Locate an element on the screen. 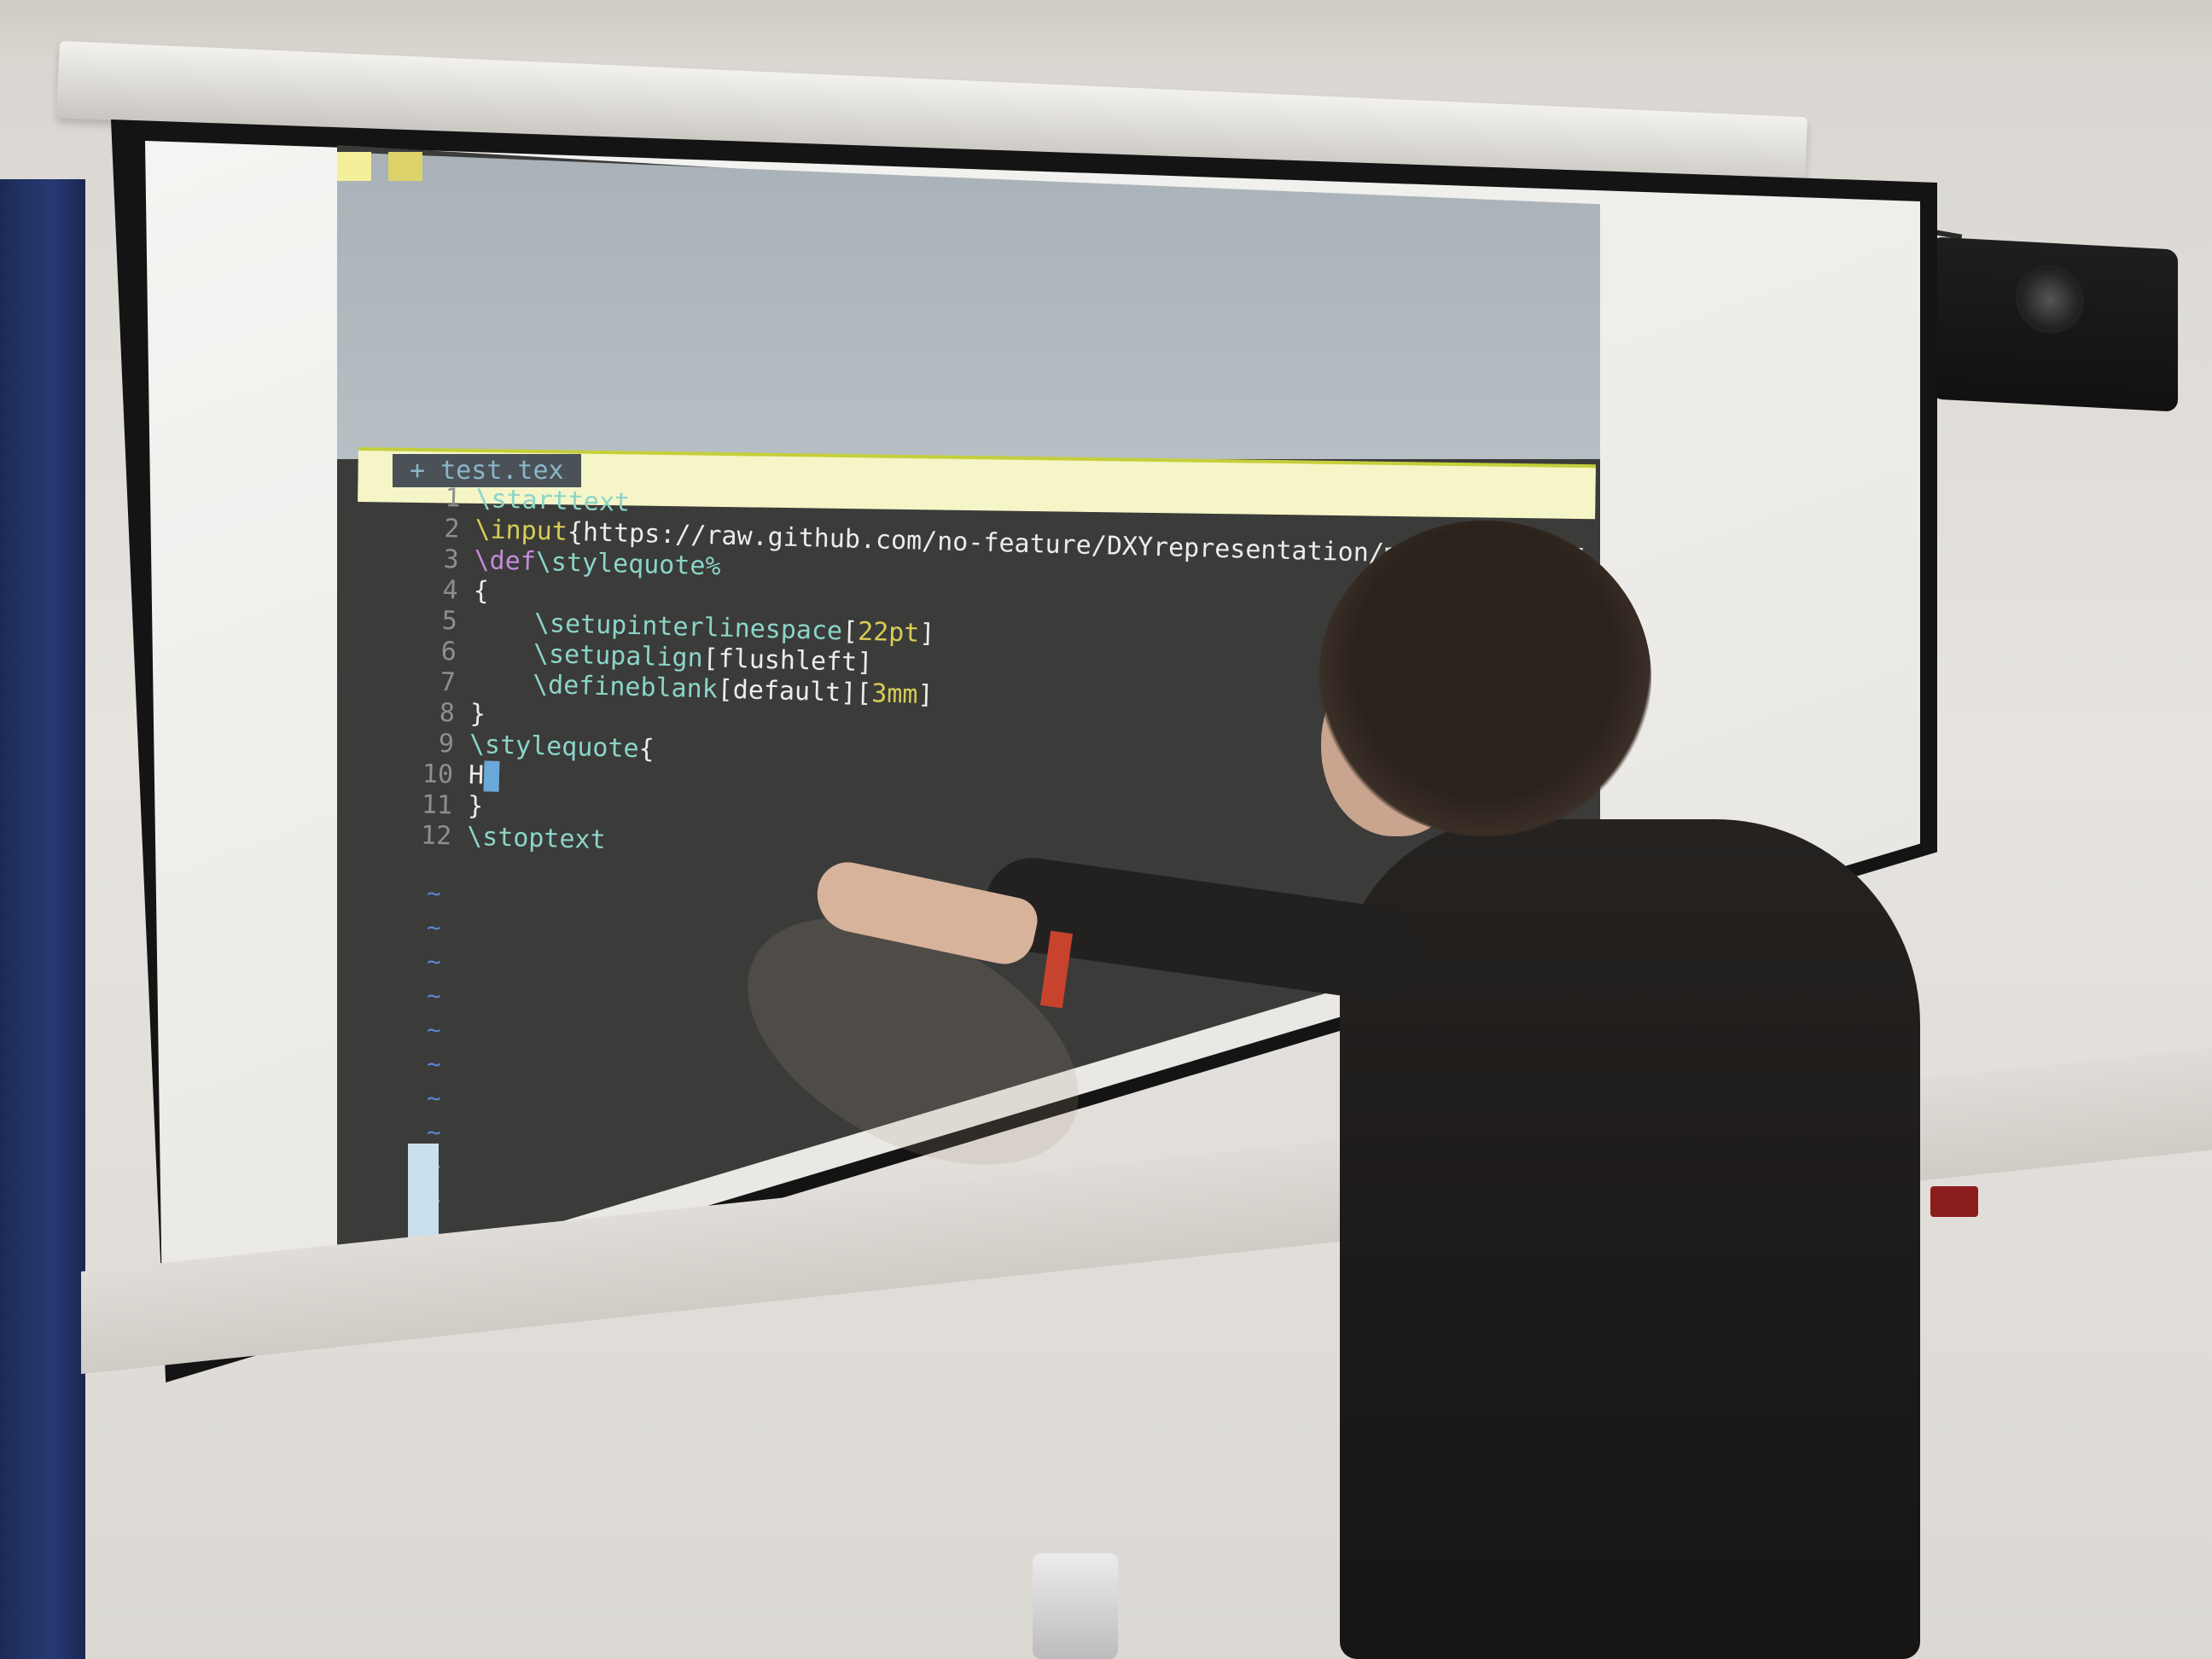 Image resolution: width=2212 pixels, height=1659 pixels. line-number: 6 is located at coordinates (448, 652).